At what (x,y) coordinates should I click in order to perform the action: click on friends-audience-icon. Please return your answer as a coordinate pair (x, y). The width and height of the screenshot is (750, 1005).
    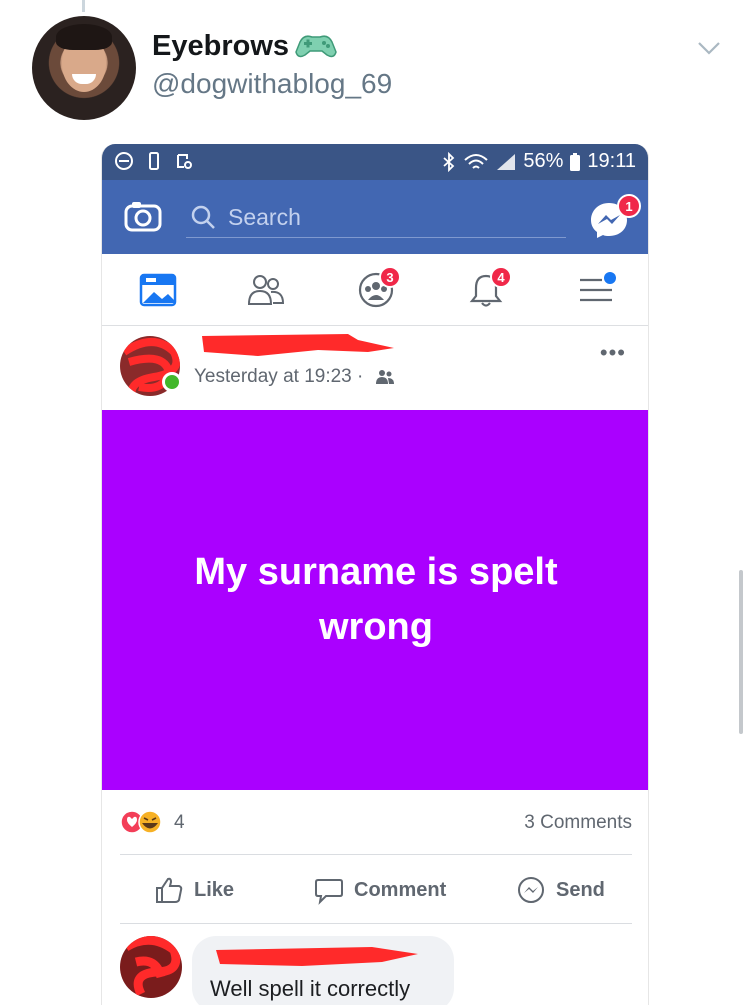
    Looking at the image, I should click on (385, 377).